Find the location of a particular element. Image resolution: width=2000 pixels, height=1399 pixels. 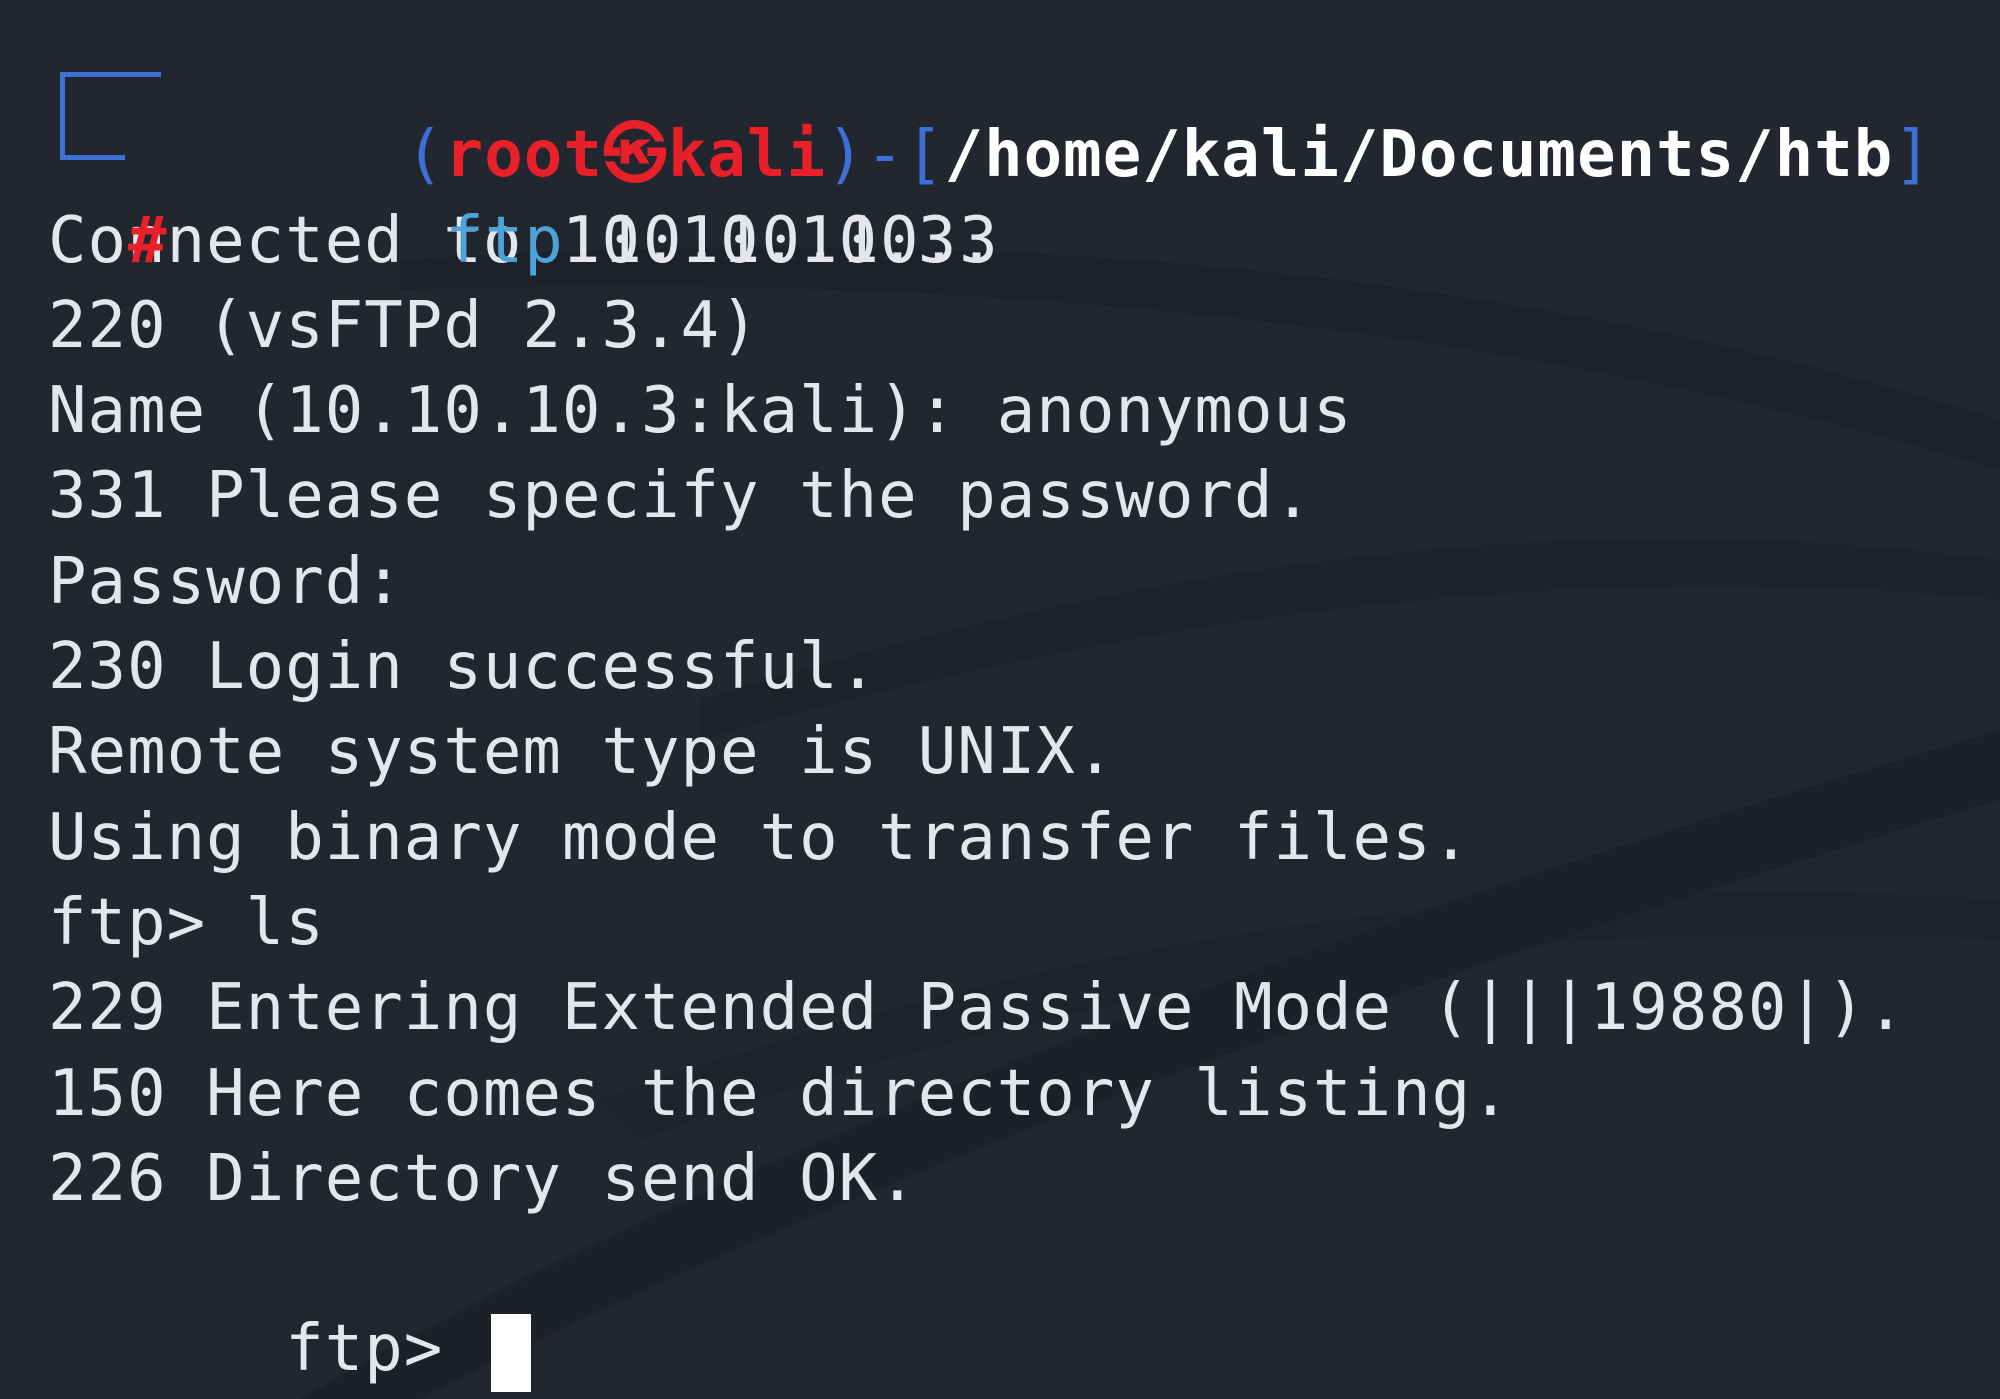

output-line: 226 Directory send OK. is located at coordinates (483, 1178).